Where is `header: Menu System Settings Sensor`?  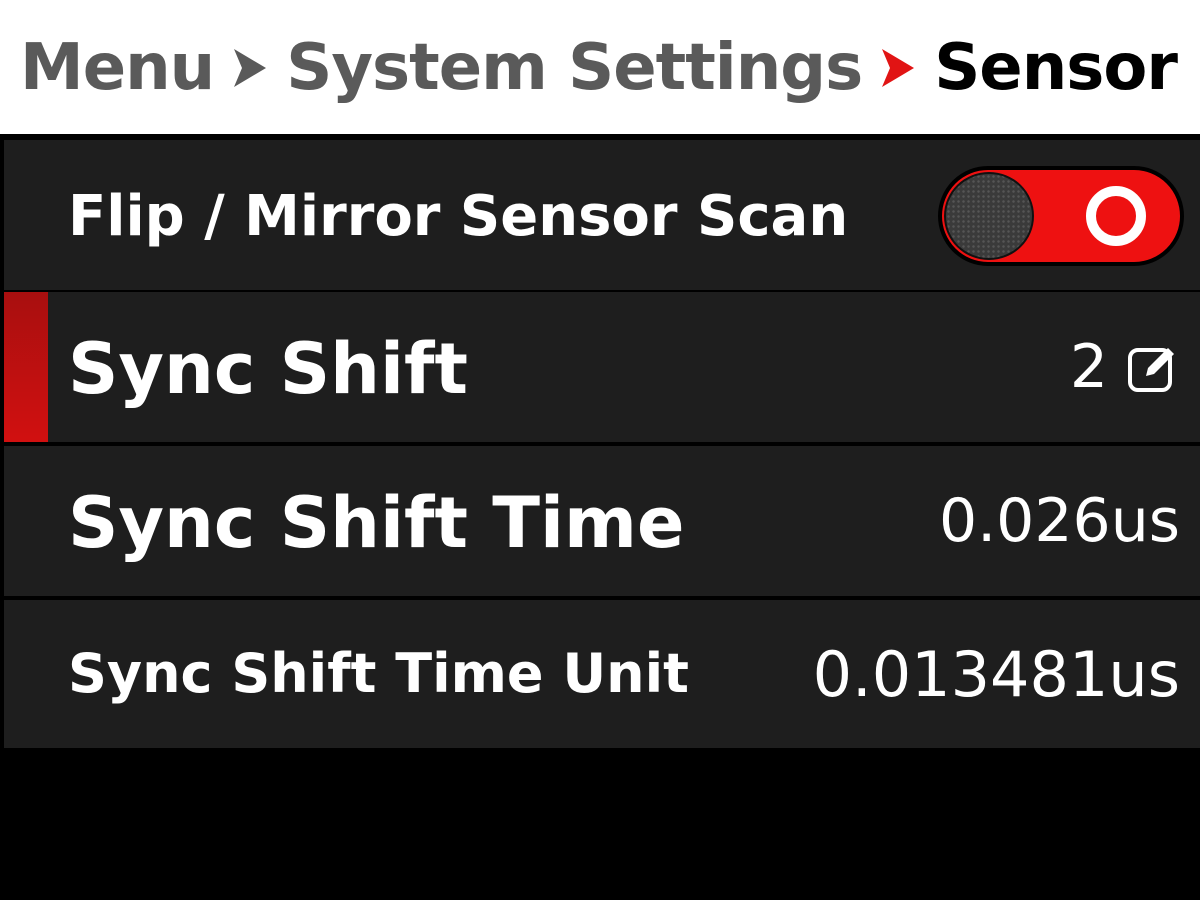
header: Menu System Settings Sensor is located at coordinates (600, 67).